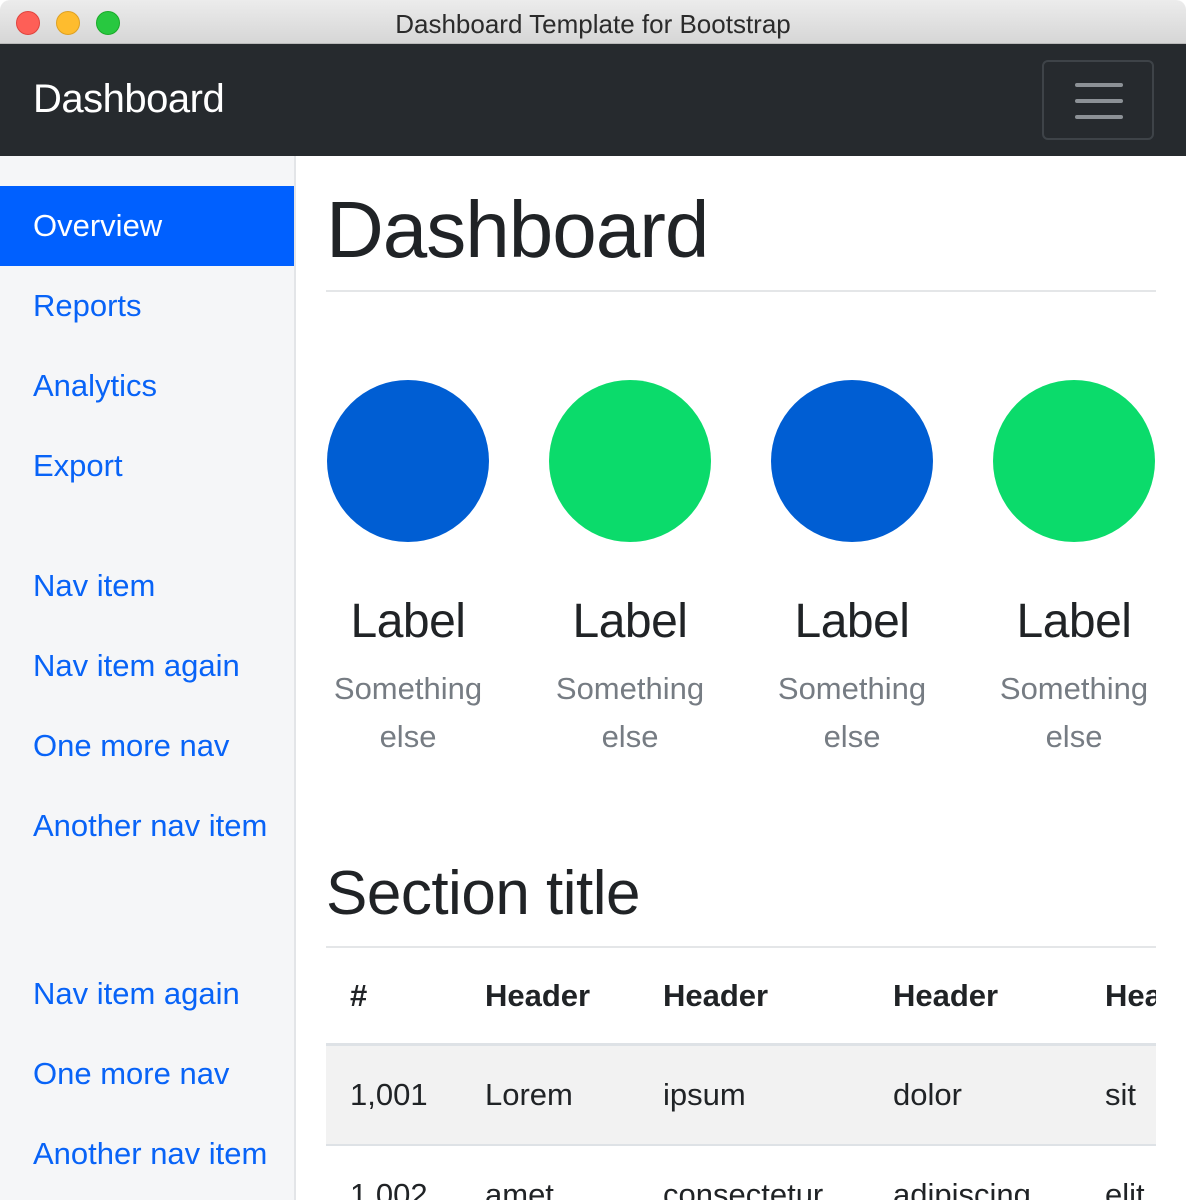 The width and height of the screenshot is (1186, 1200). I want to click on top-navbar: Dashboard, so click(593, 100).